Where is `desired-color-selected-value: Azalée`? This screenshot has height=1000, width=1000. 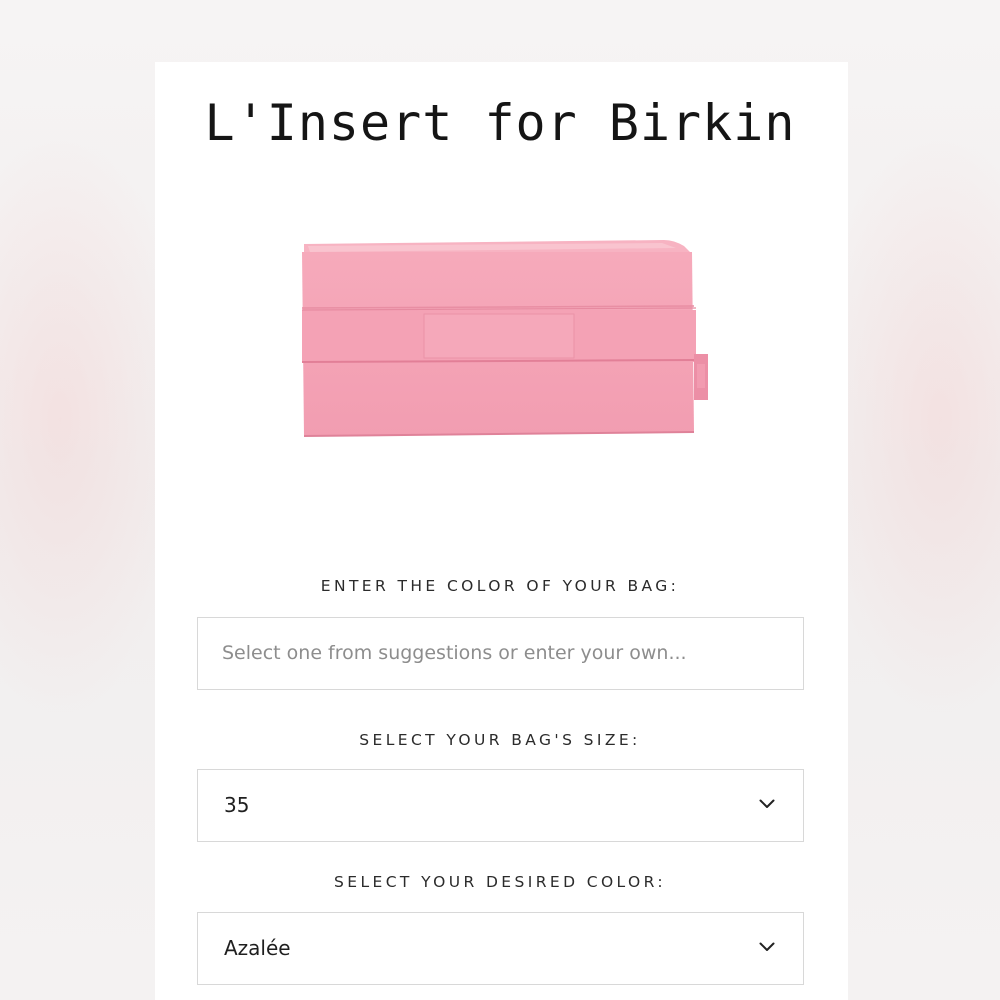
desired-color-selected-value: Azalée is located at coordinates (257, 948).